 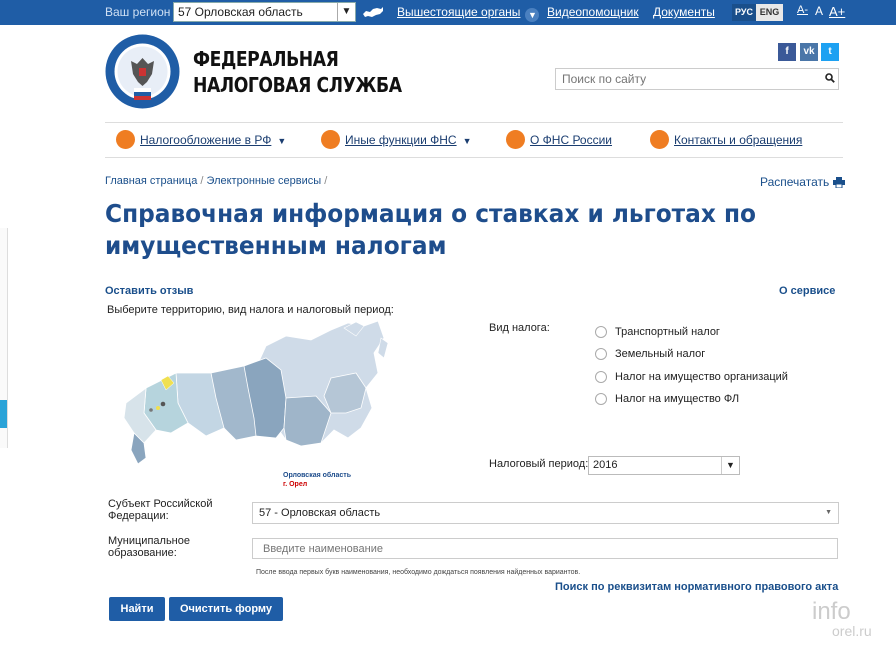 I want to click on fns-emblem-logo, so click(x=142, y=71).